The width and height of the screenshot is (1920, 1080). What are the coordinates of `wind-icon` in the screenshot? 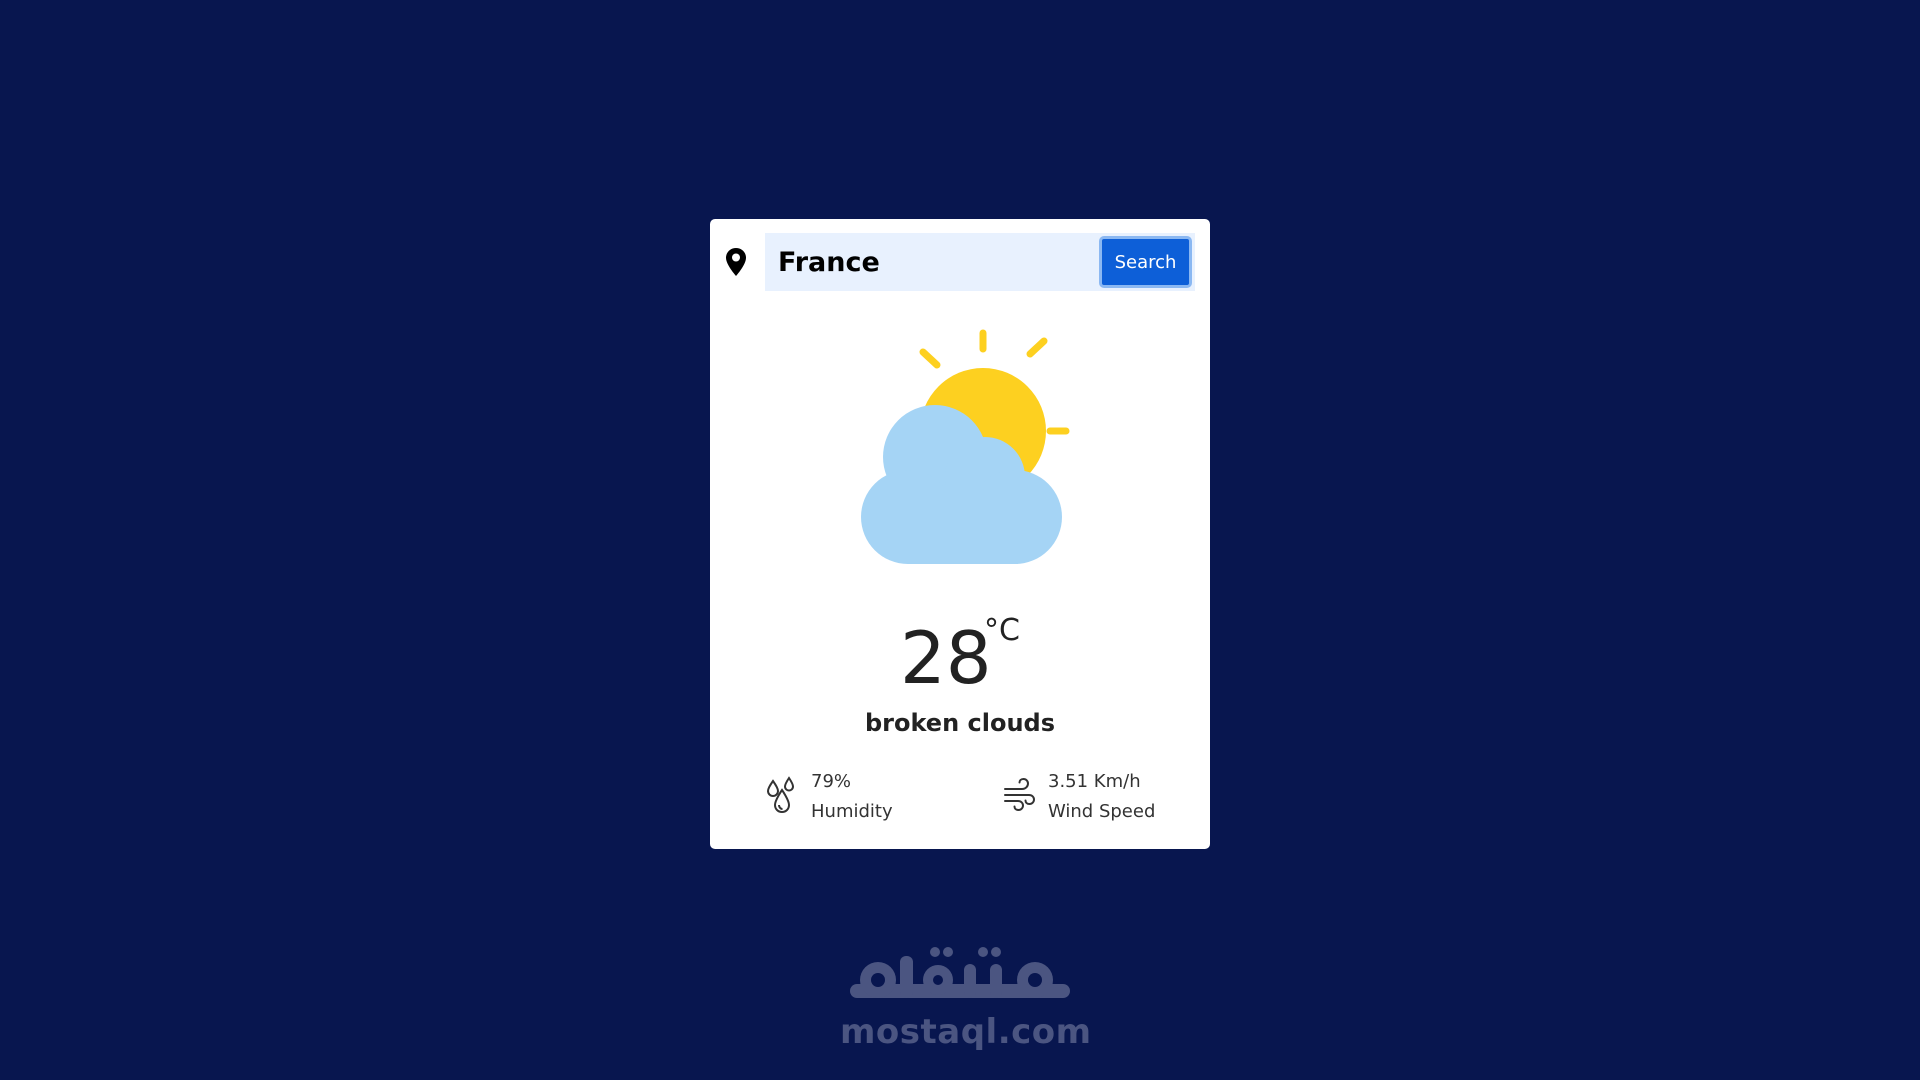 It's located at (1019, 795).